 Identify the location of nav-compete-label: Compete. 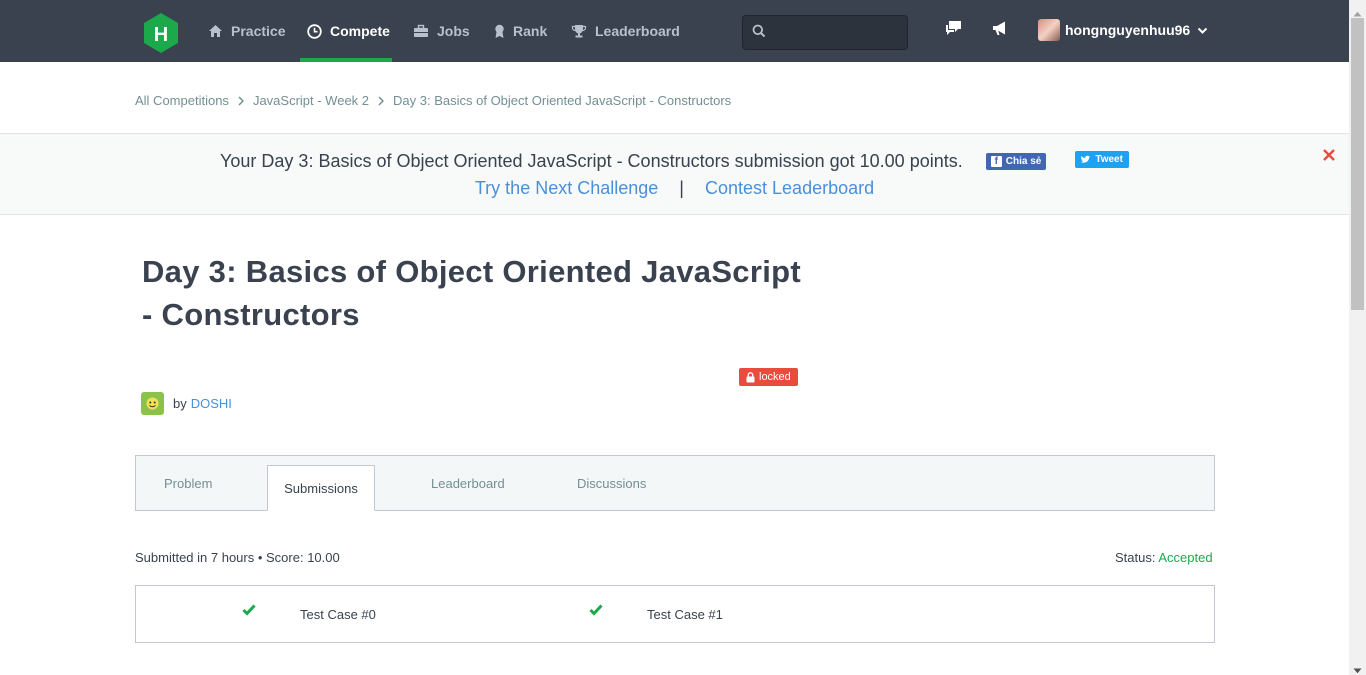
(360, 31).